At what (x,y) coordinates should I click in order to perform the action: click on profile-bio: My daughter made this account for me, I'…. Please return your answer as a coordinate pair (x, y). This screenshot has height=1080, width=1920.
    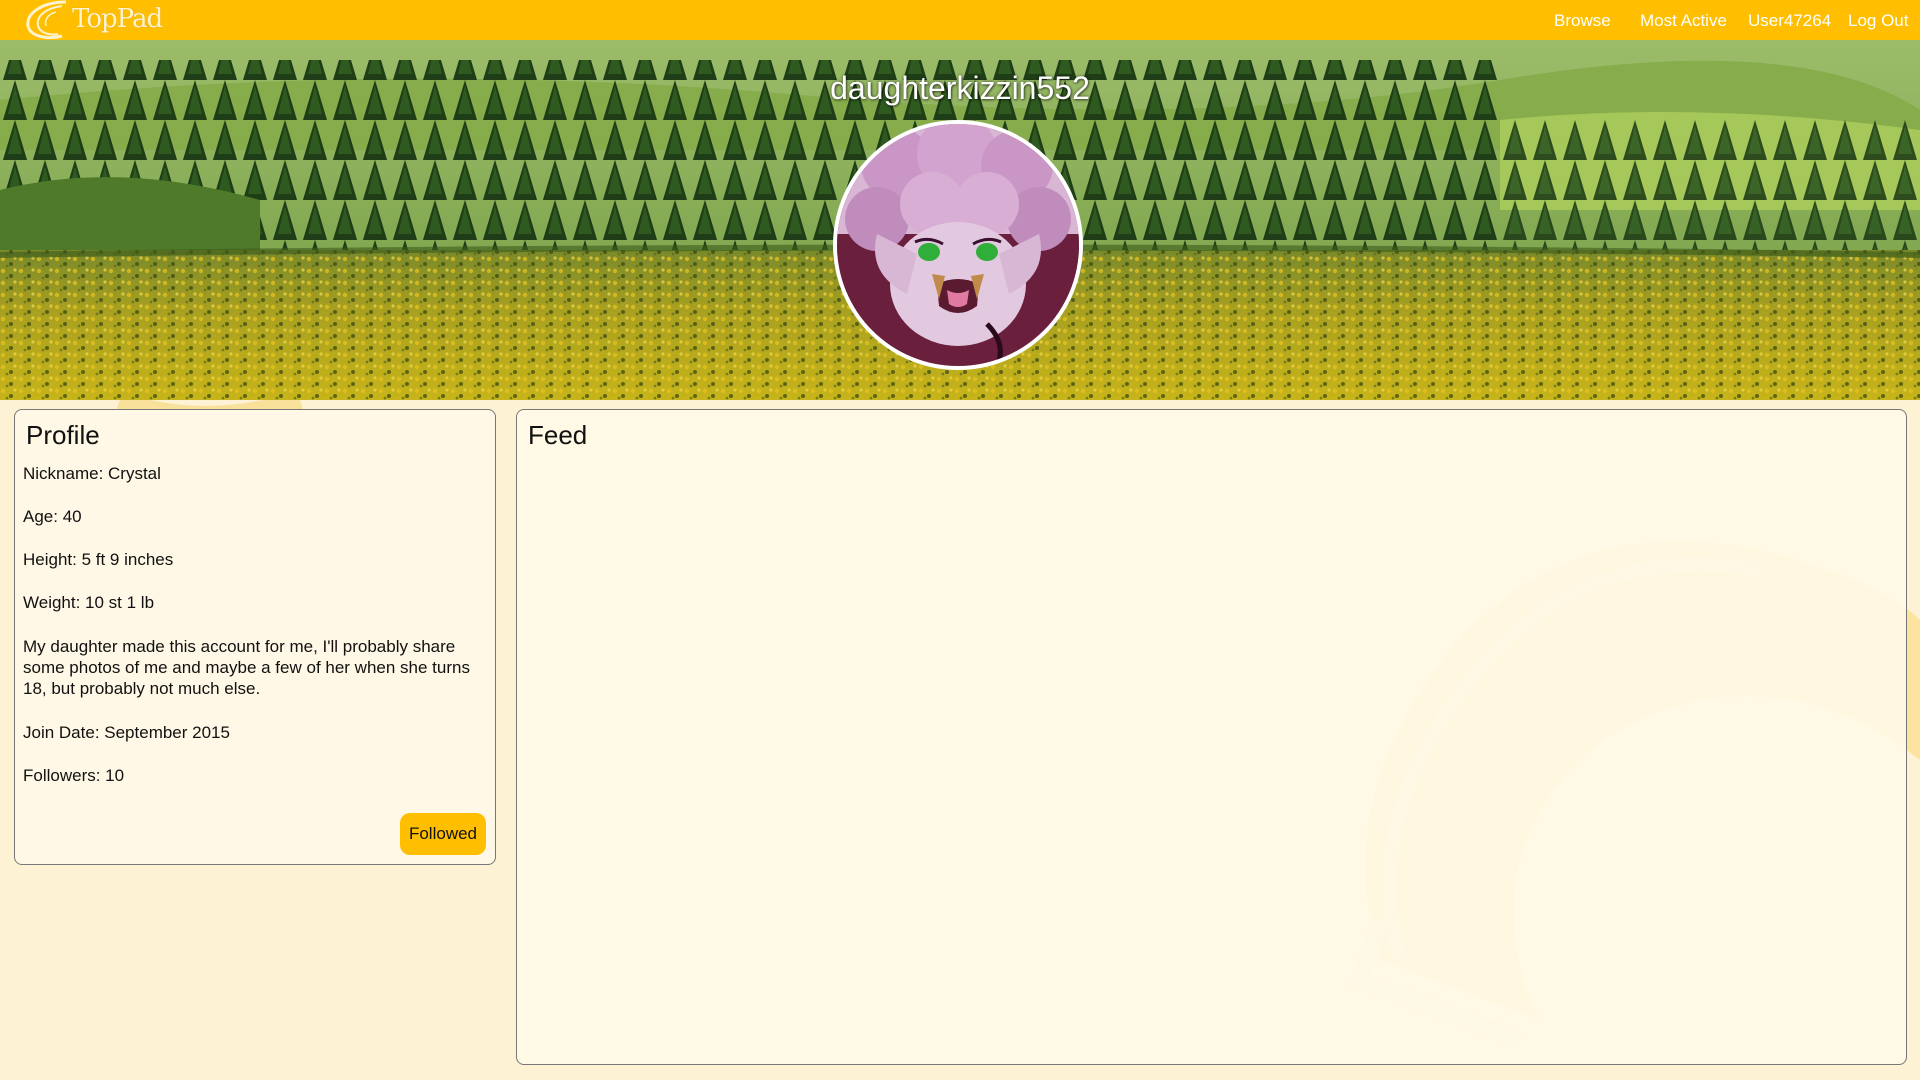
    Looking at the image, I should click on (246, 667).